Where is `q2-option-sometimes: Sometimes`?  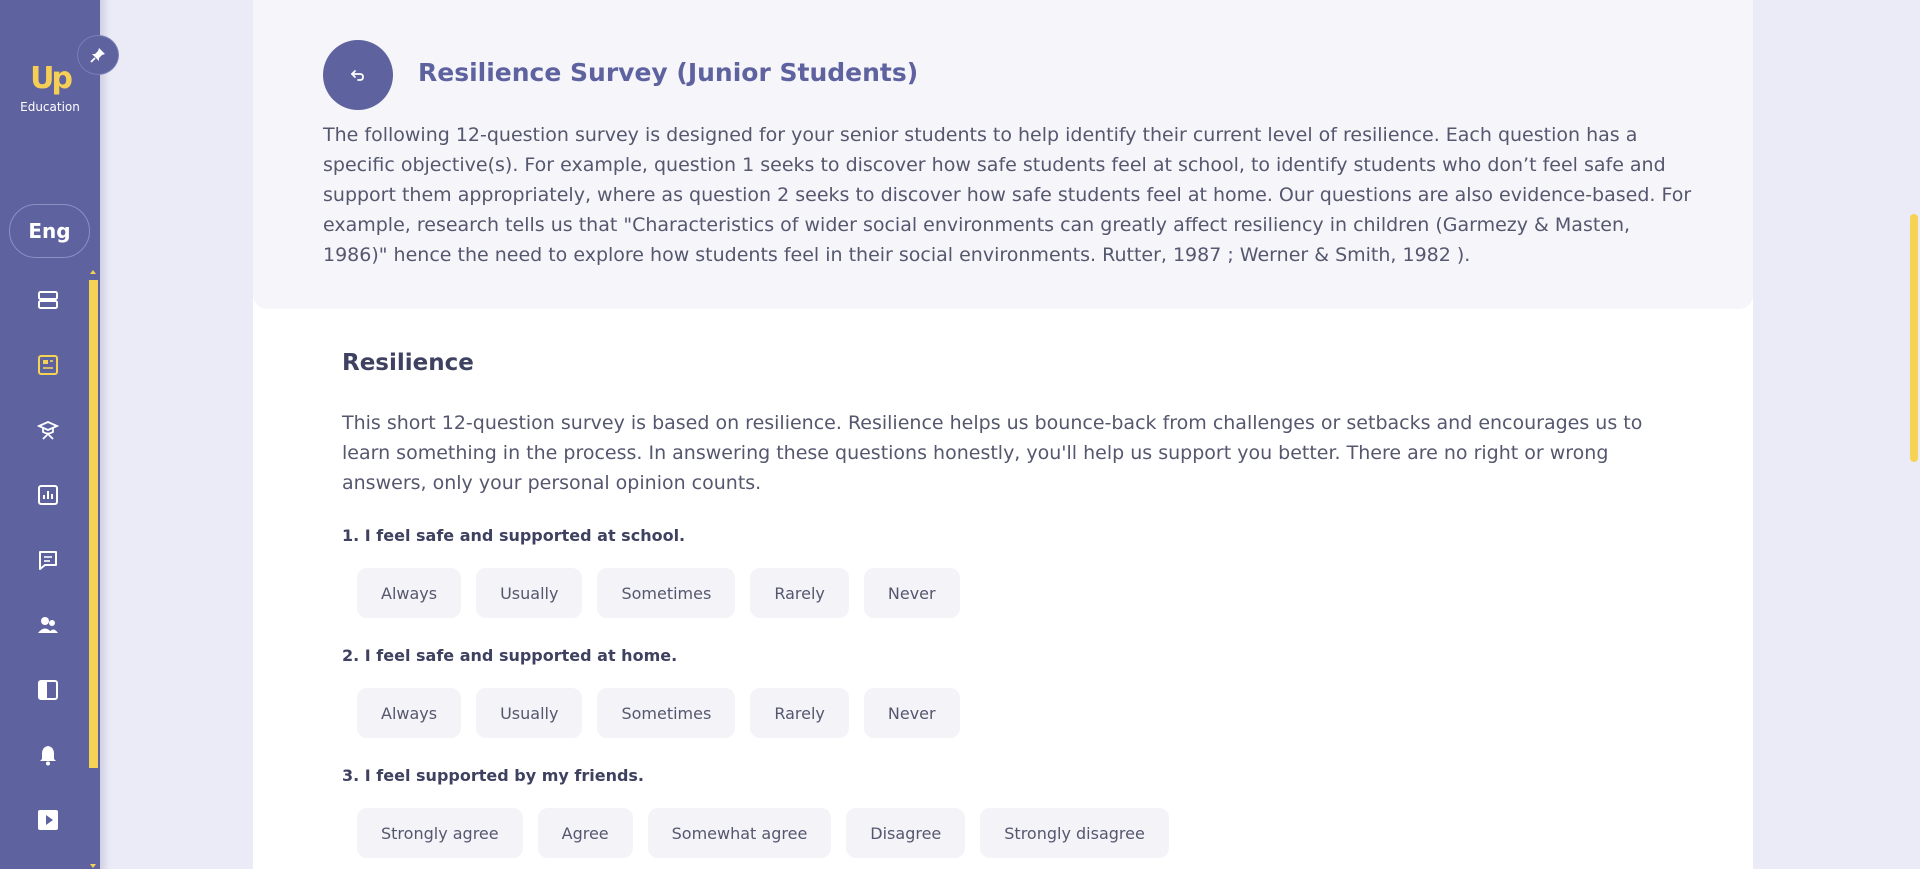
q2-option-sometimes: Sometimes is located at coordinates (666, 713).